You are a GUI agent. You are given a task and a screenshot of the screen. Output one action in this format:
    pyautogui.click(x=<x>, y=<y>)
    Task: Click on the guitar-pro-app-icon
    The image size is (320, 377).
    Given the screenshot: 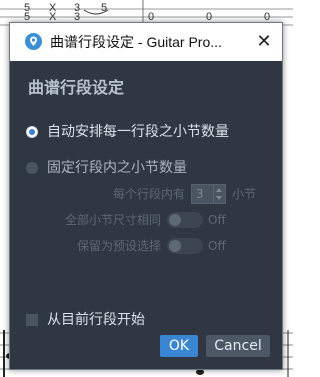 What is the action you would take?
    pyautogui.click(x=33, y=41)
    